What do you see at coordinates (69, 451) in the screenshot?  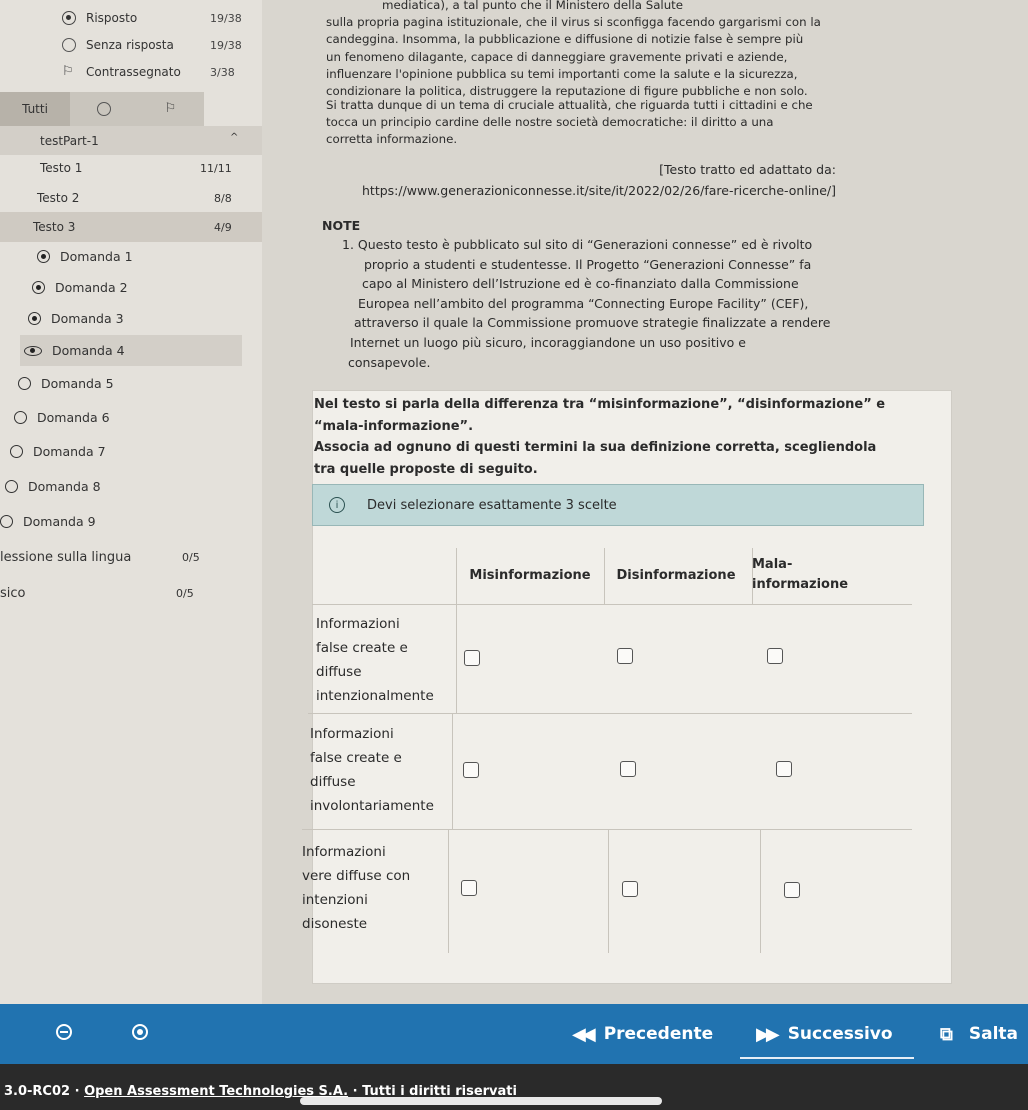 I see `item-label: Domanda 7` at bounding box center [69, 451].